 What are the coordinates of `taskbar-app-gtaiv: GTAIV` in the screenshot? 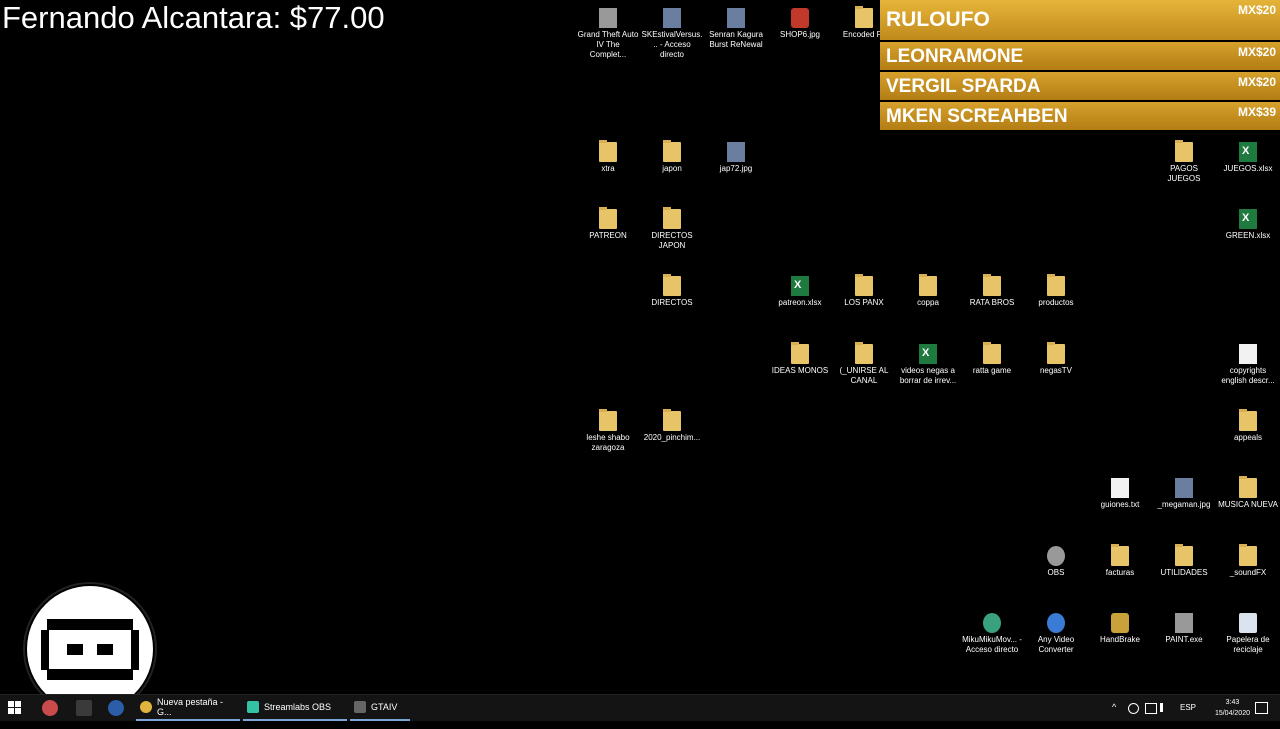 It's located at (380, 708).